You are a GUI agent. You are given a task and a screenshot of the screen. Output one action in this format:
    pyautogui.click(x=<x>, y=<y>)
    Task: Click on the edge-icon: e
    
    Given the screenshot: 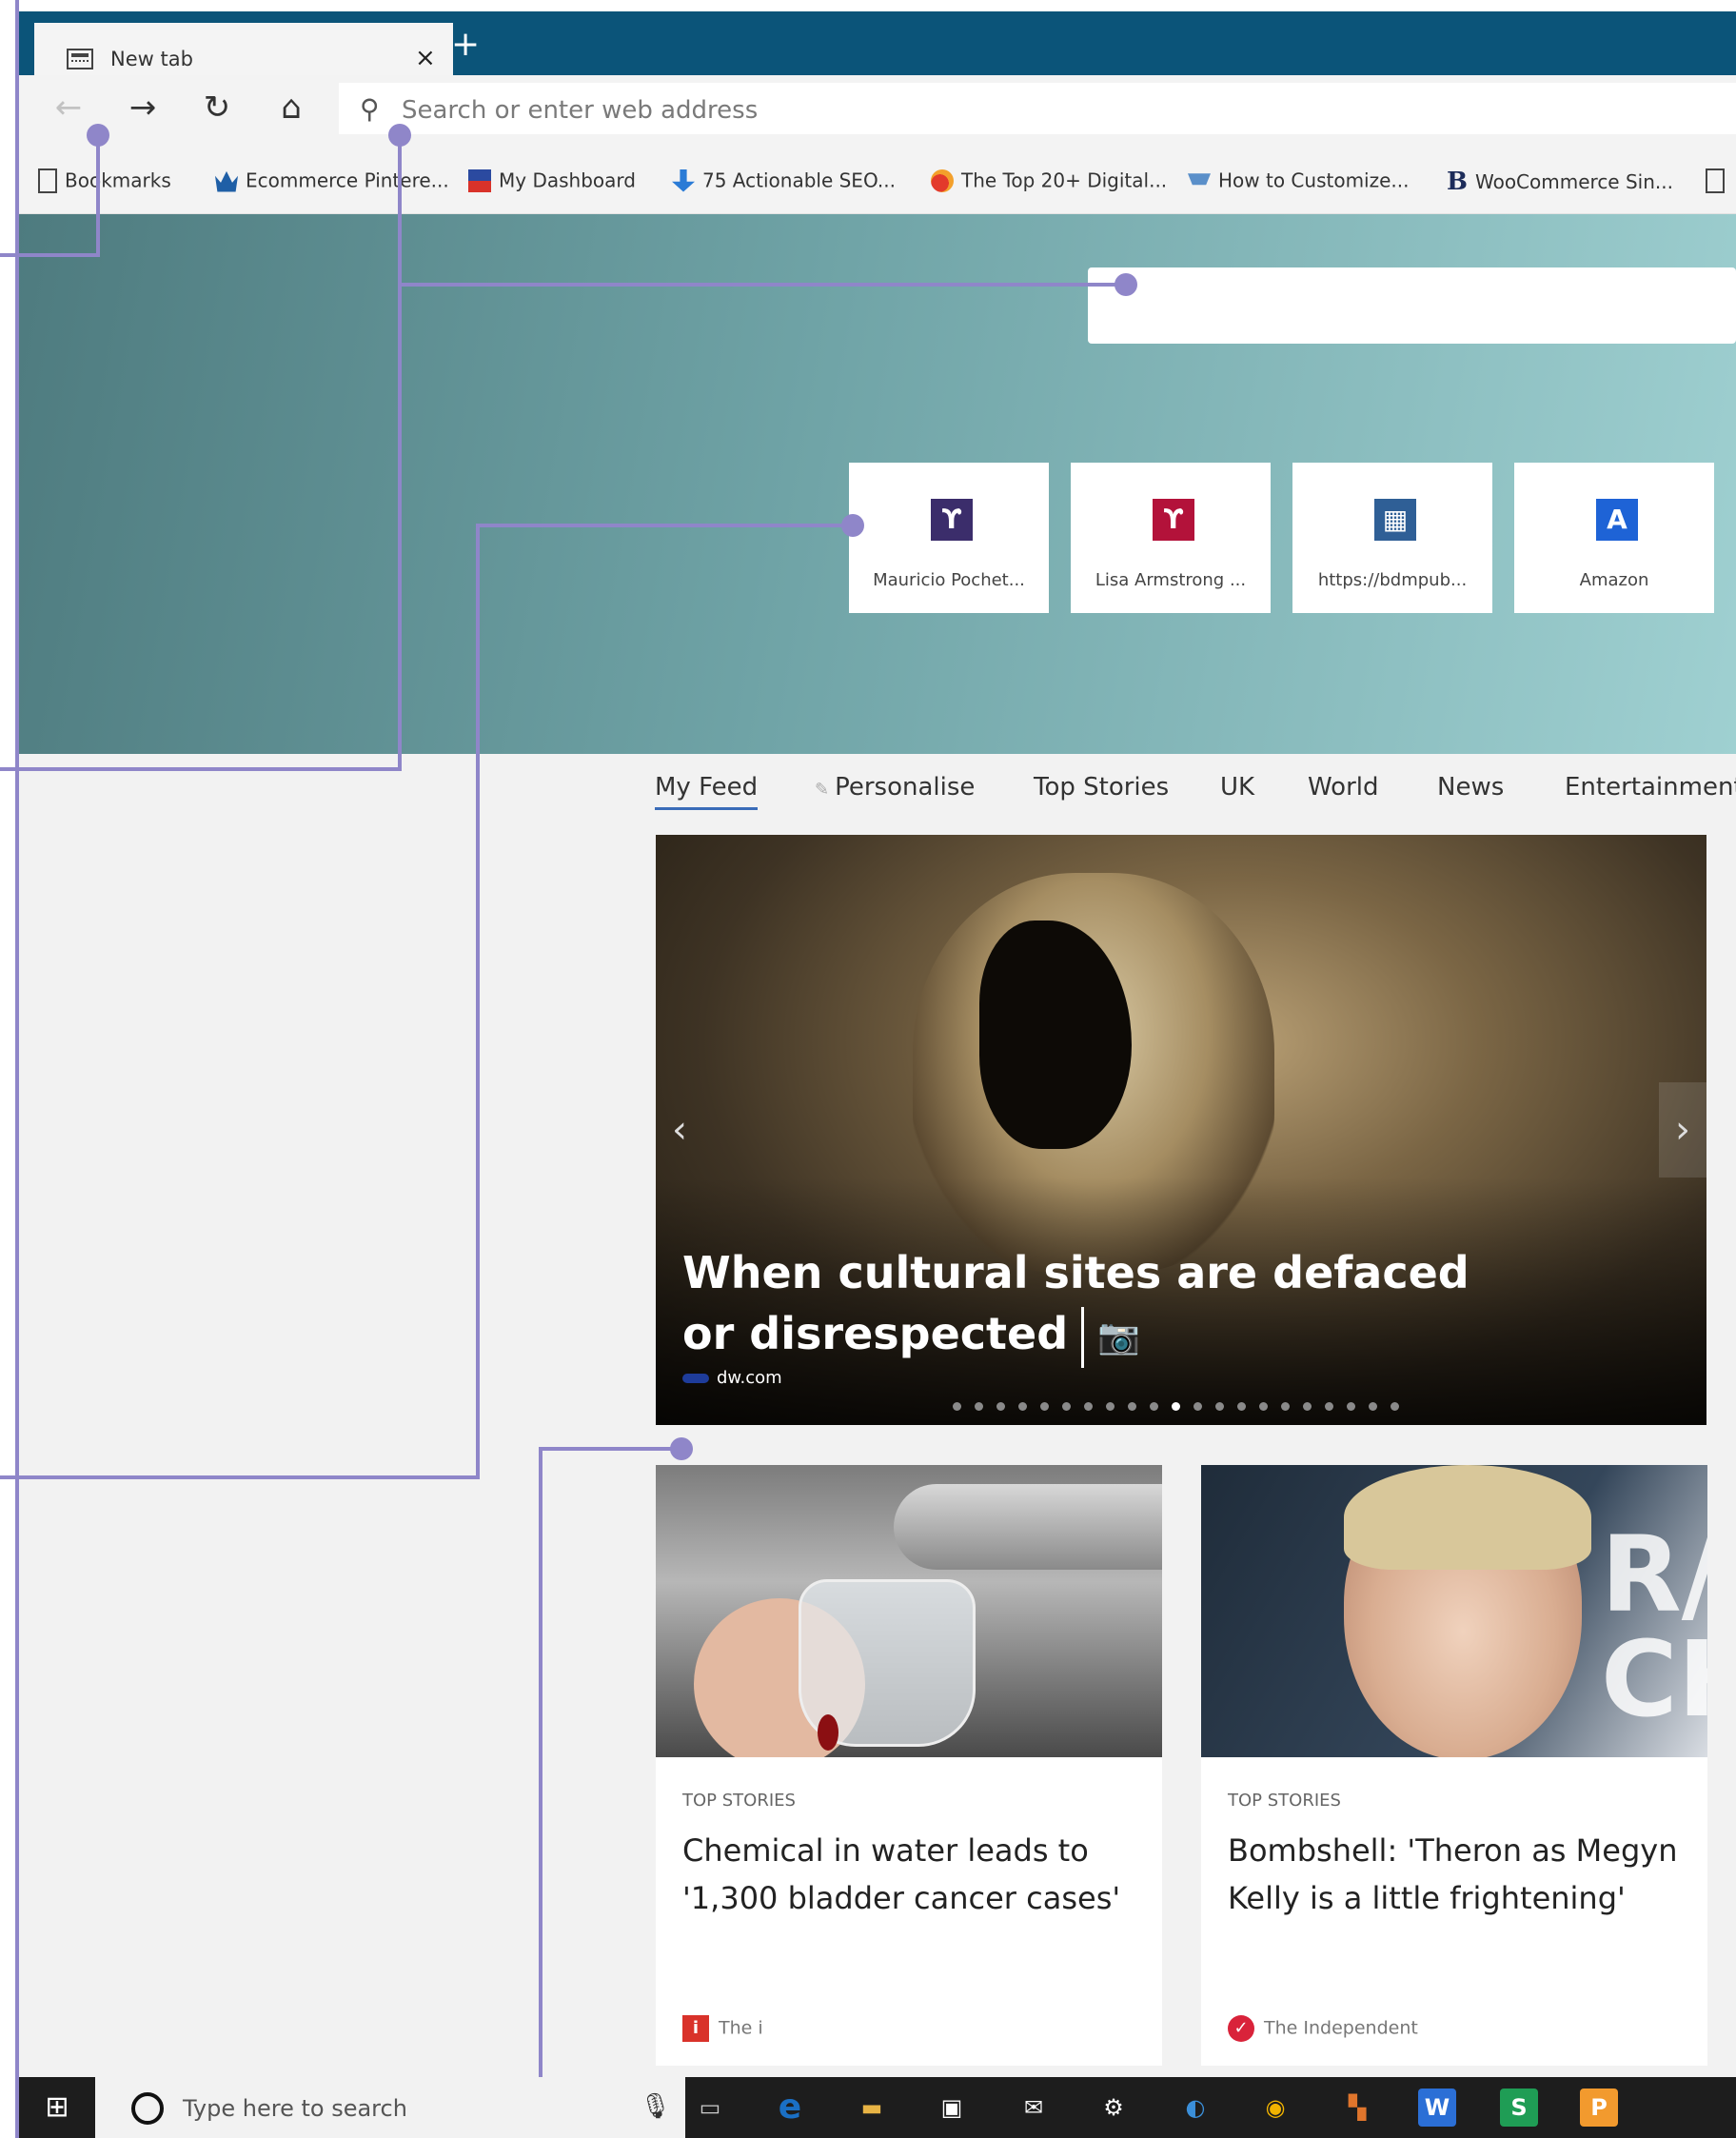 What is the action you would take?
    pyautogui.click(x=790, y=2108)
    